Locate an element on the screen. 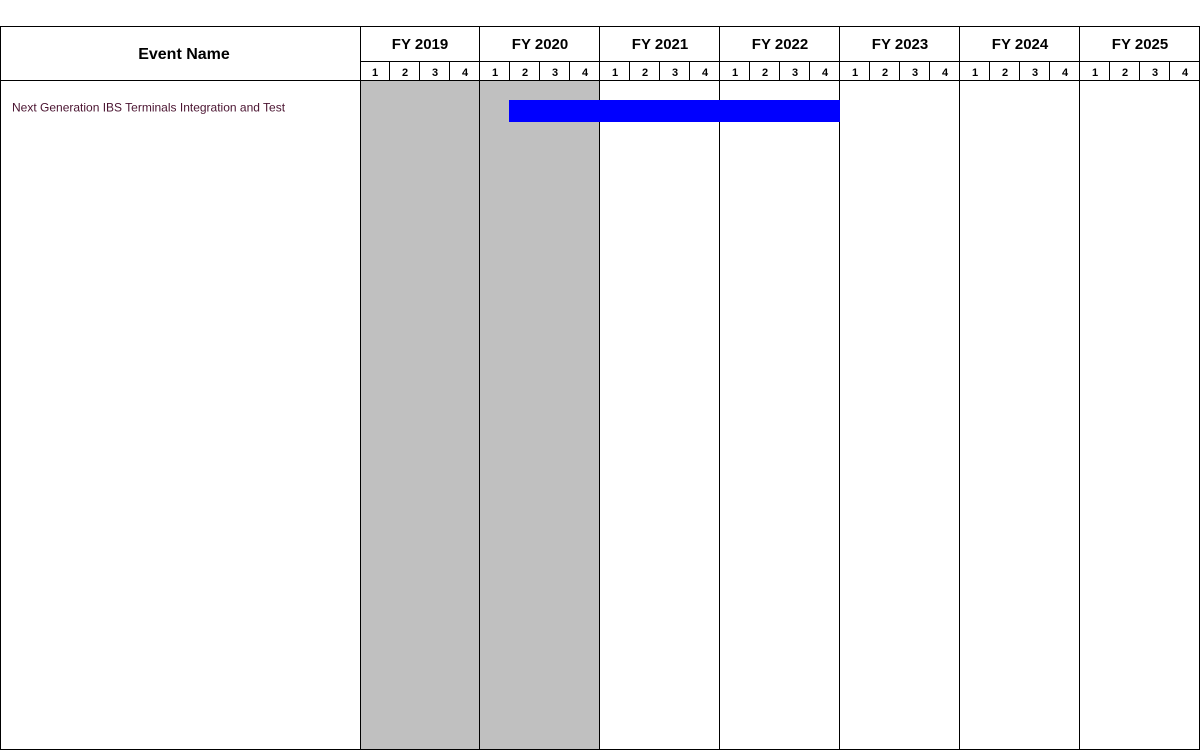  quarter-label-fy-2024-q2: 2 is located at coordinates (1005, 73).